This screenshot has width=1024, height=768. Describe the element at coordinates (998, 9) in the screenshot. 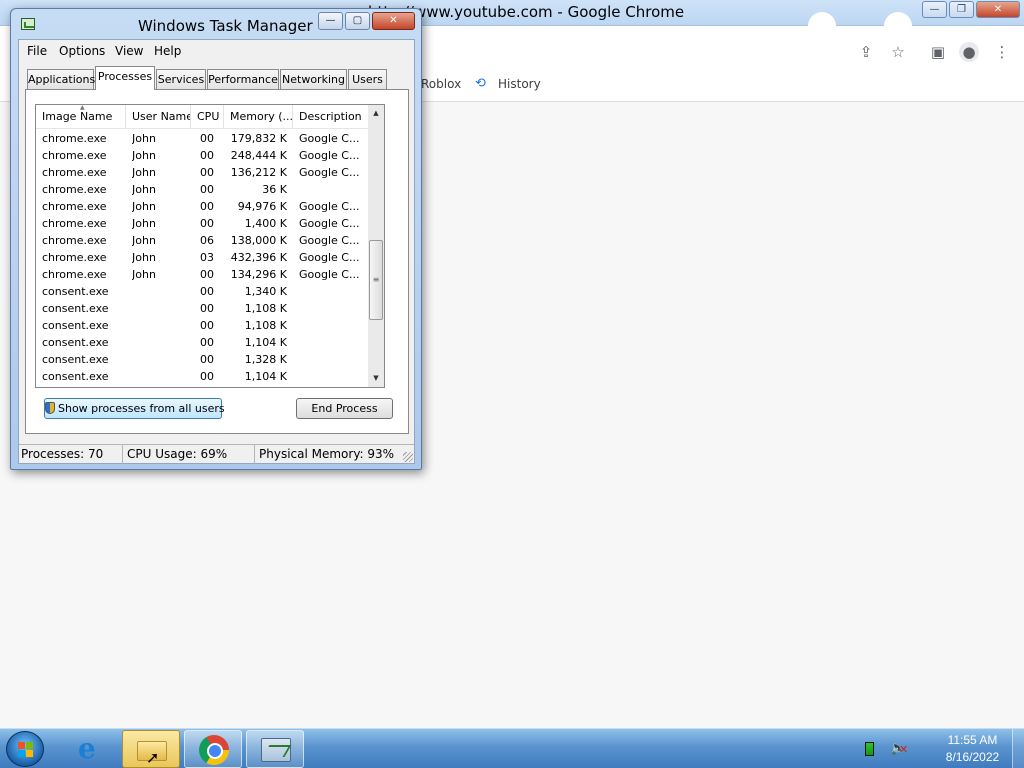

I see `chrome-close-button: ✕` at that location.